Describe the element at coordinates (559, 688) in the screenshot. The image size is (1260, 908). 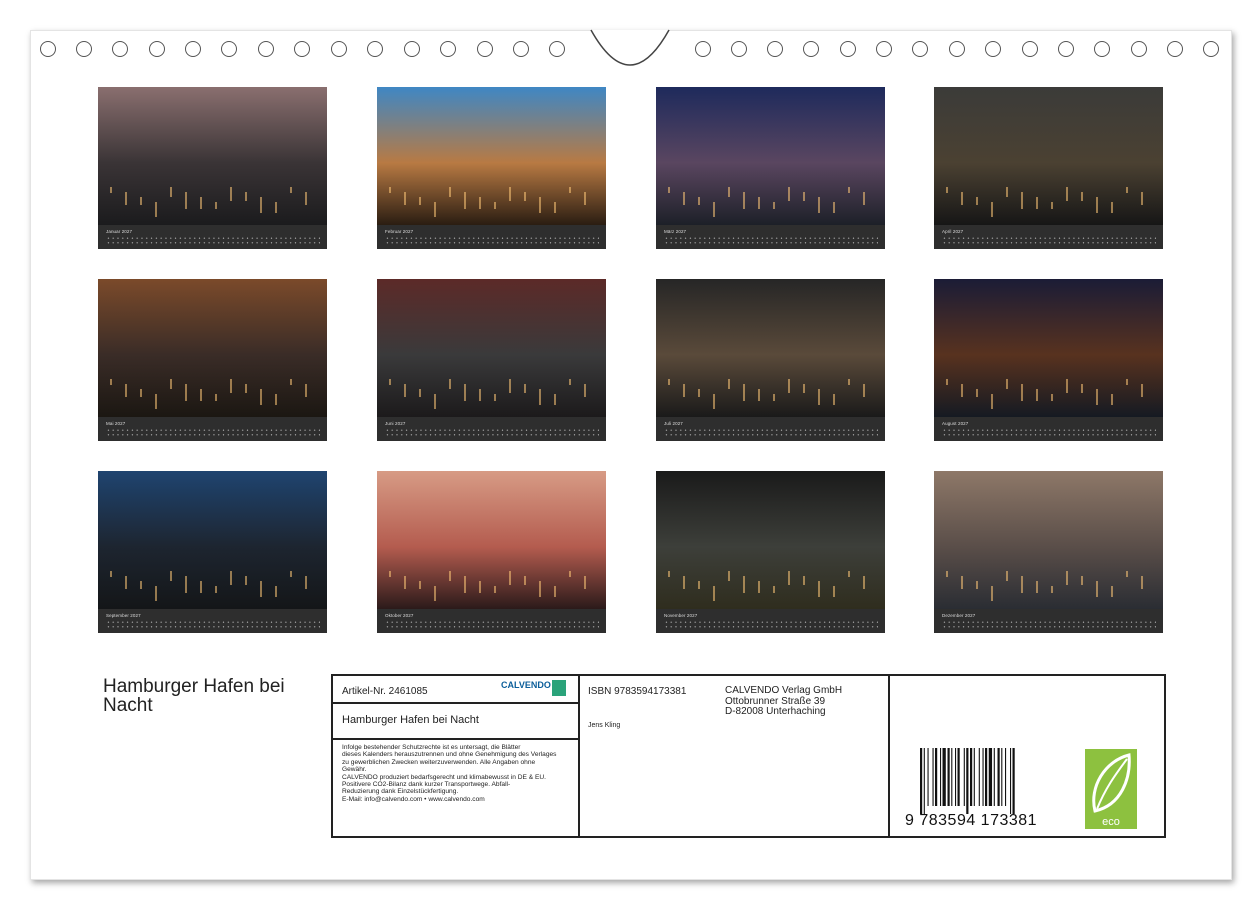
I see `calvendo-logo-mark` at that location.